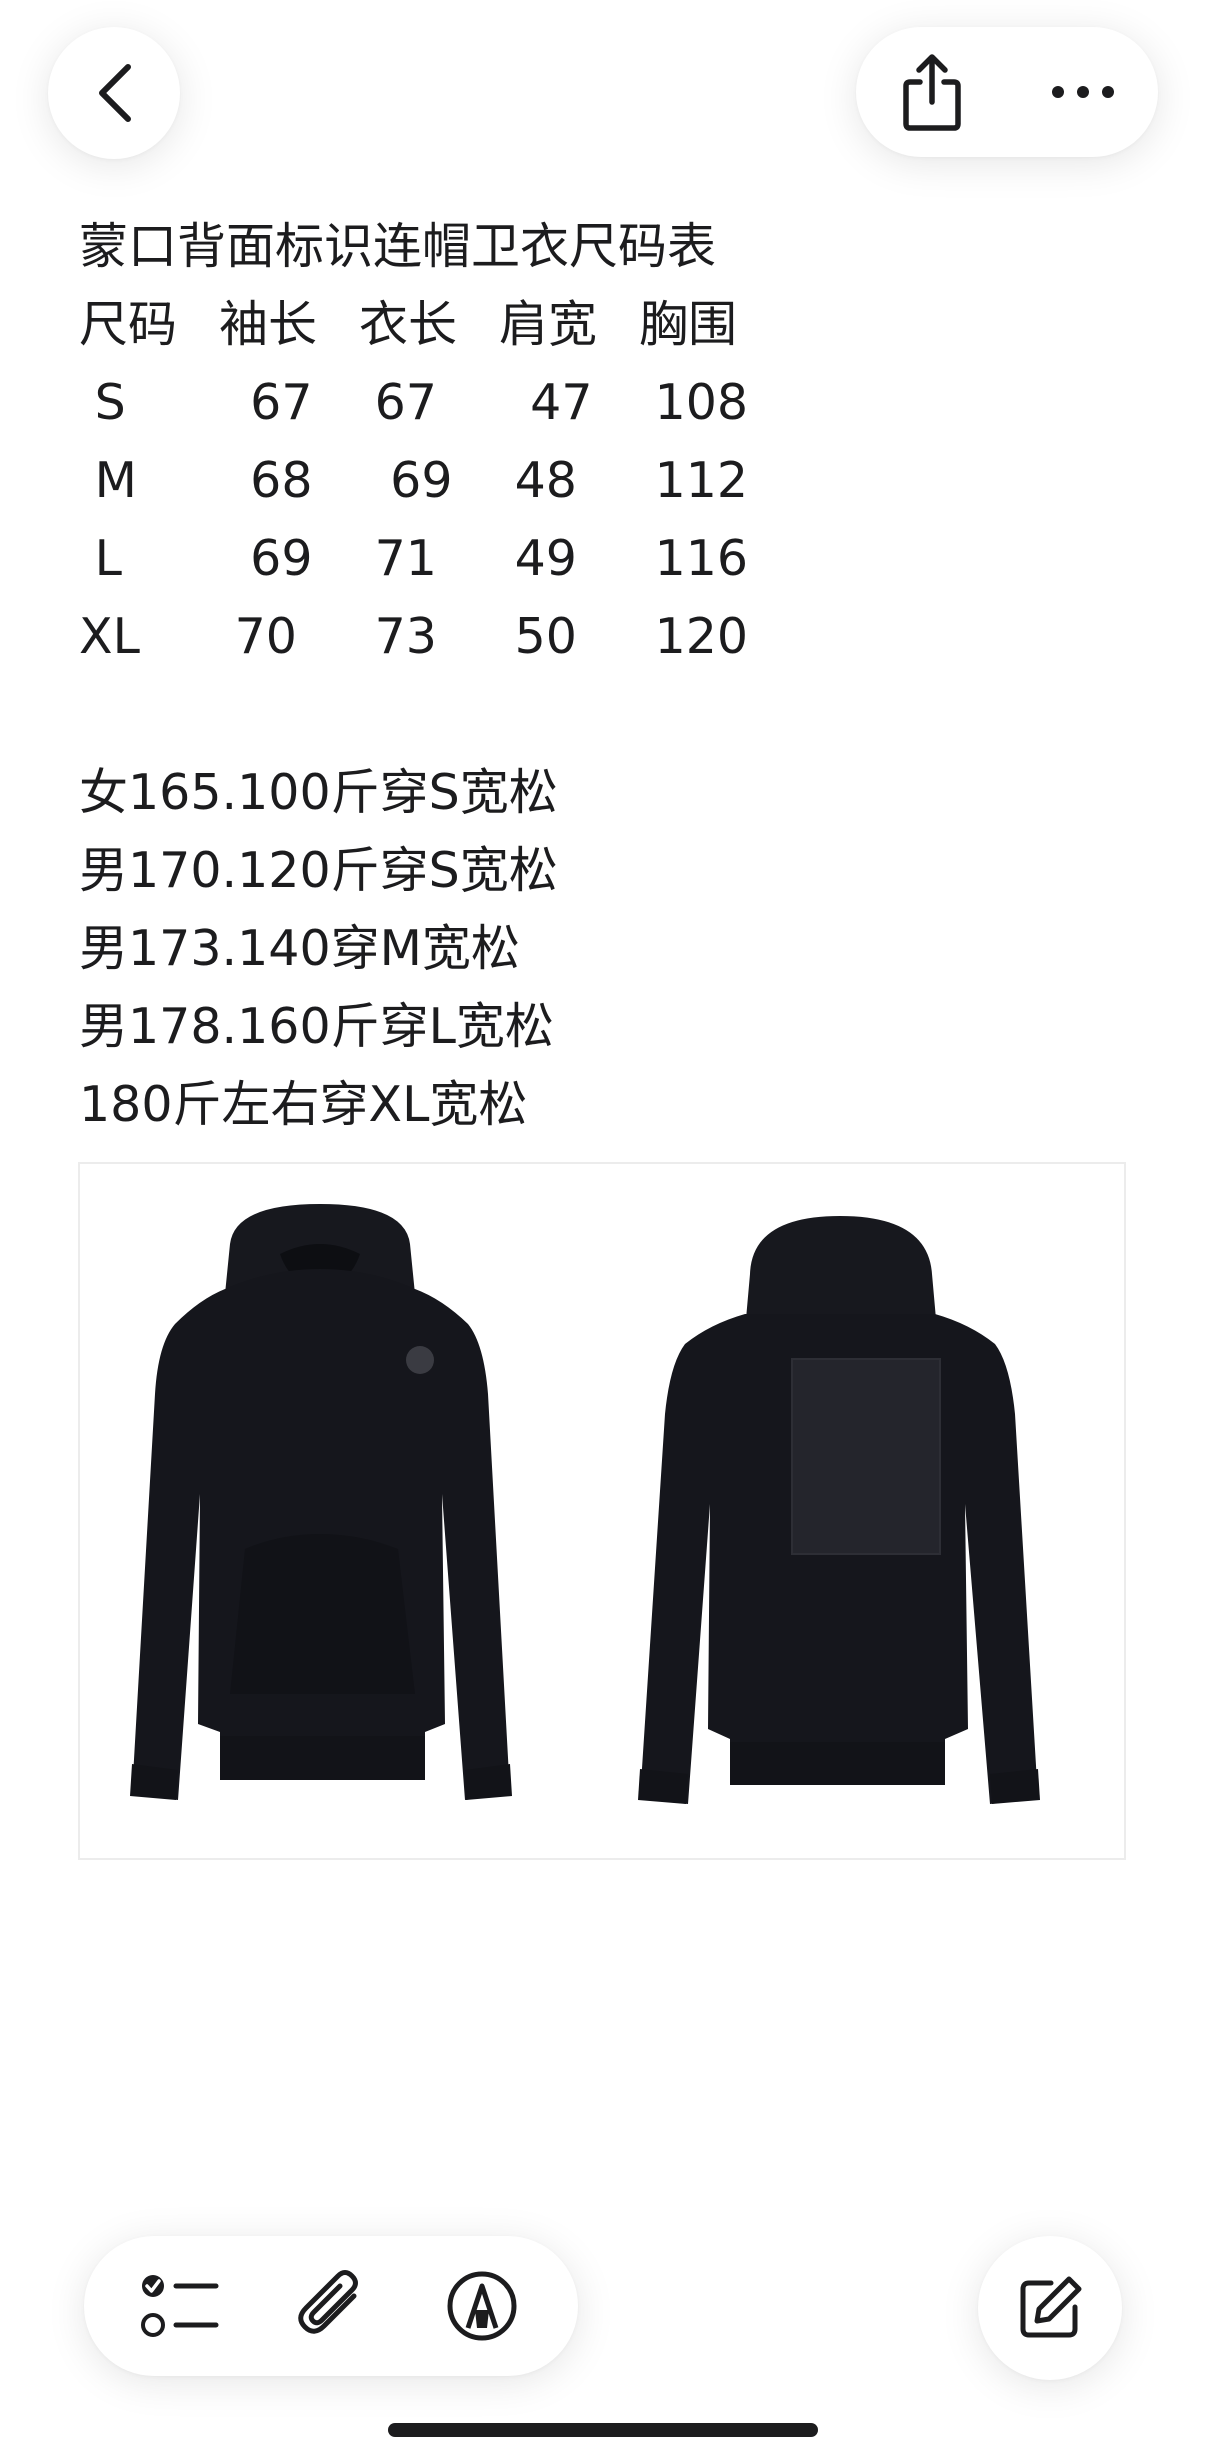 The width and height of the screenshot is (1206, 2462). What do you see at coordinates (603, 2430) in the screenshot?
I see `home-indicator` at bounding box center [603, 2430].